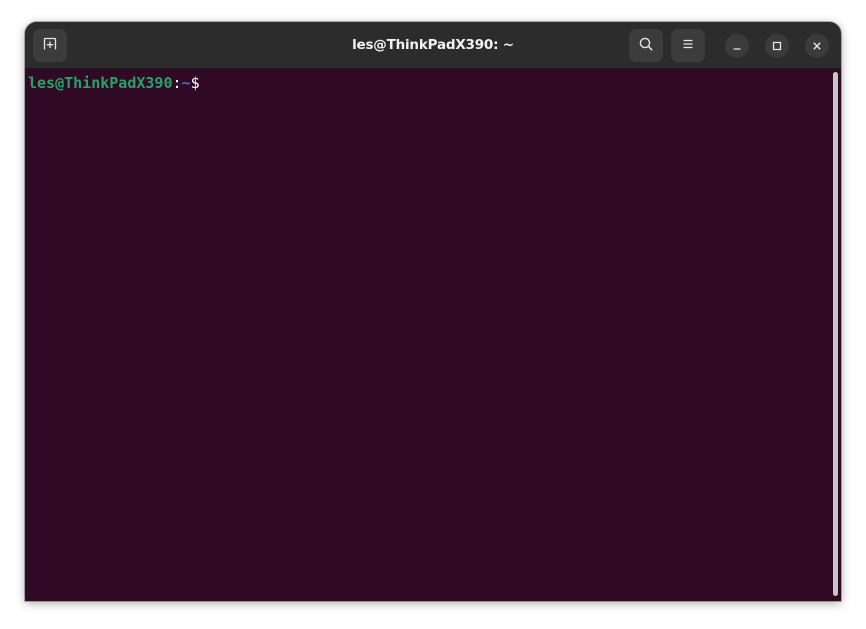  I want to click on shell-prompt: les@ThinkPadX390:~$, so click(114, 83).